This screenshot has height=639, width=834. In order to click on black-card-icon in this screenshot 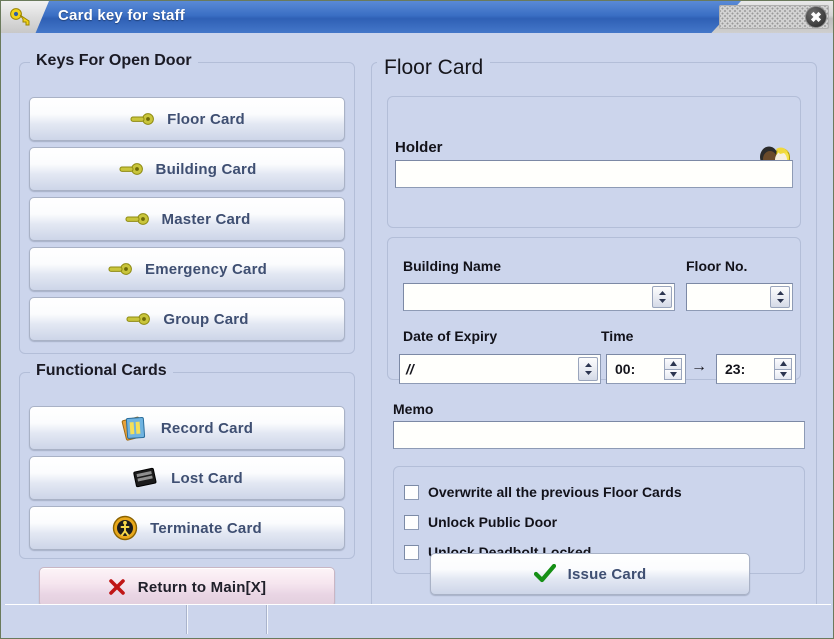, I will do `click(145, 478)`.